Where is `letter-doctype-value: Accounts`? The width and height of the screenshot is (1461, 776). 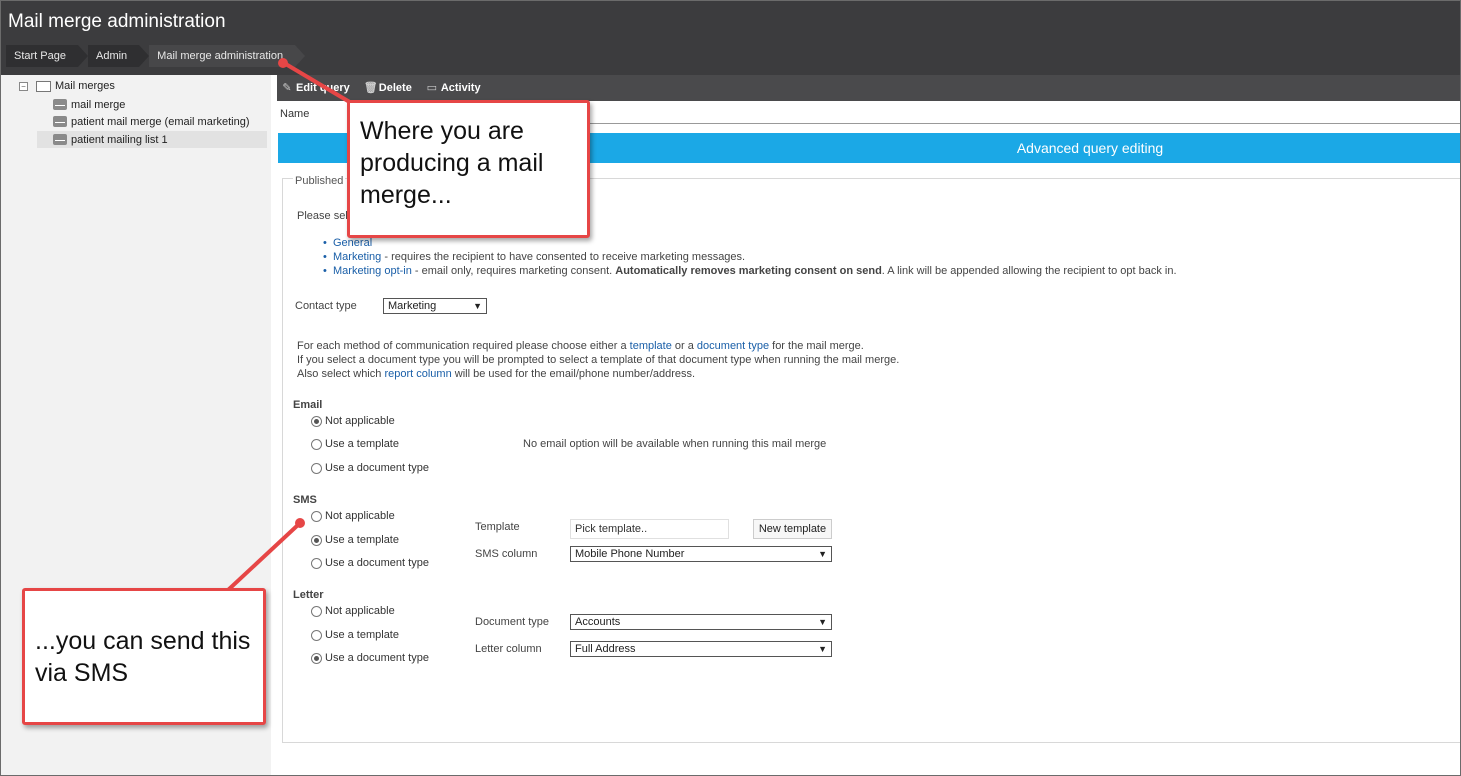 letter-doctype-value: Accounts is located at coordinates (598, 622).